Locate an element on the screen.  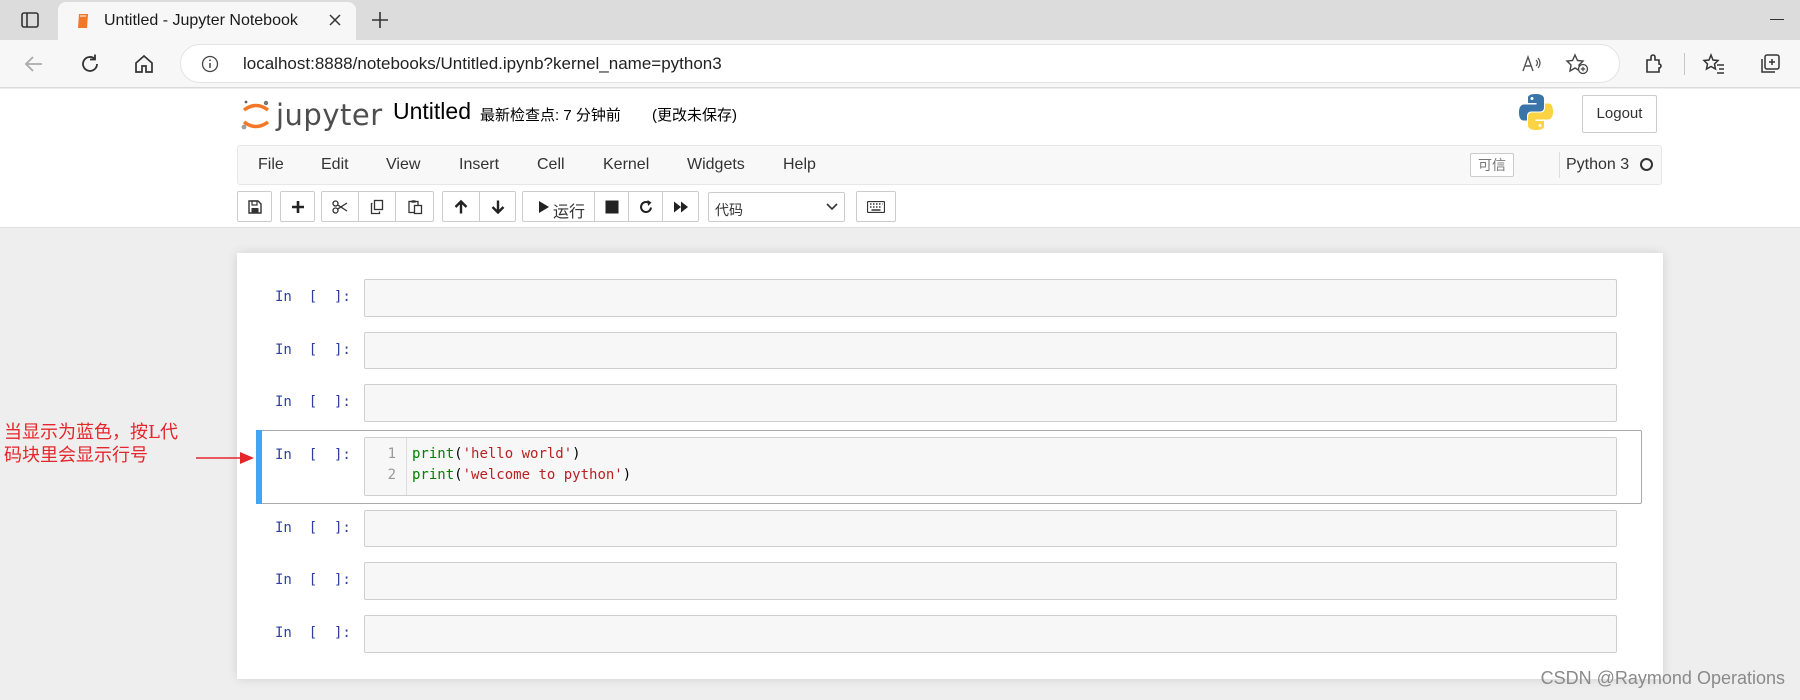
menu-insert: Insert is located at coordinates (479, 165).